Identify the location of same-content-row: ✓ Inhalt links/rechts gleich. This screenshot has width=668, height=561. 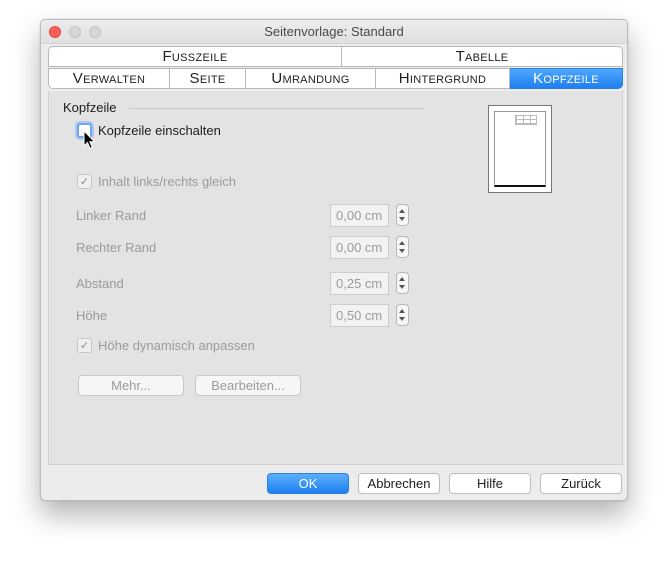
(156, 181).